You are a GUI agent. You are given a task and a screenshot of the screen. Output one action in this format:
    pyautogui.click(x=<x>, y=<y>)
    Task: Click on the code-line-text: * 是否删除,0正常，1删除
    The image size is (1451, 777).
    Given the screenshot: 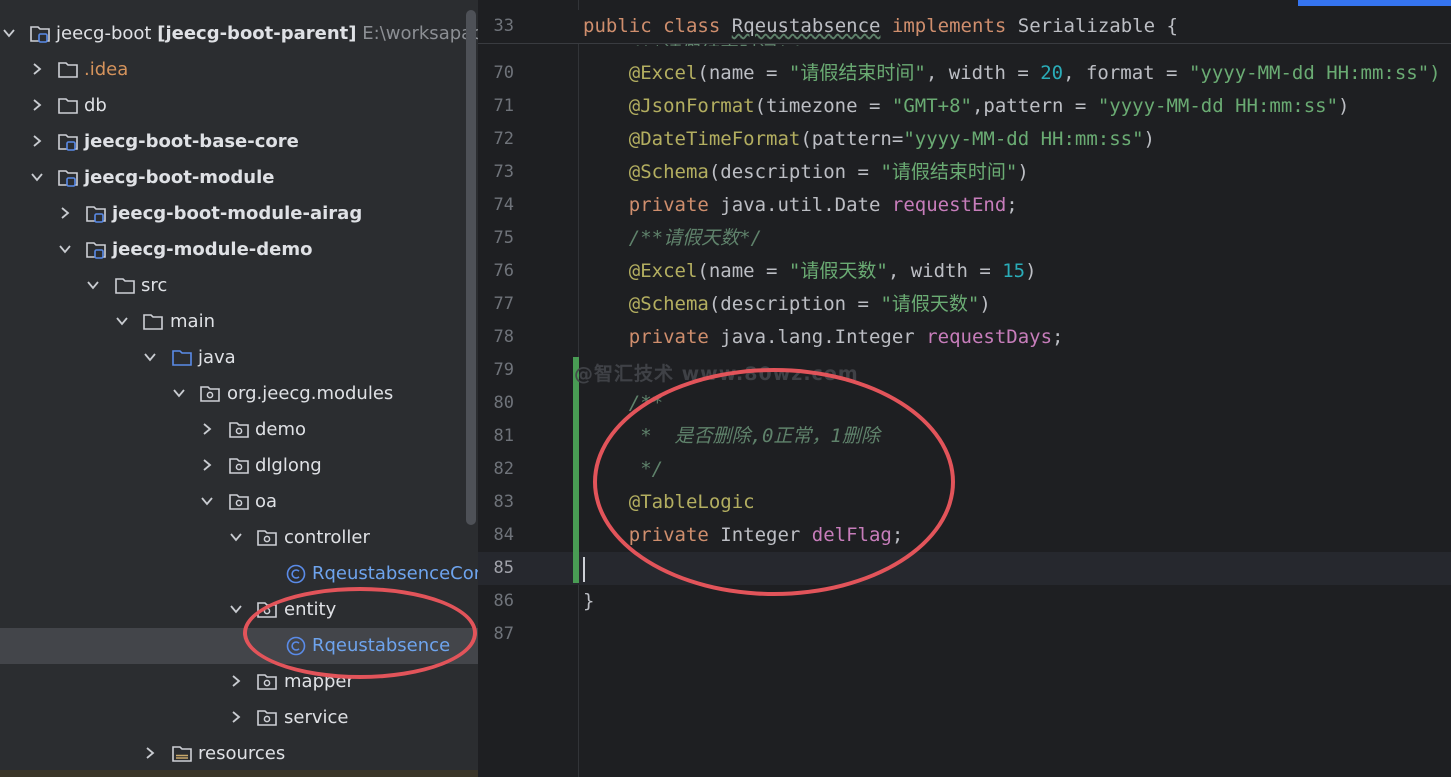 What is the action you would take?
    pyautogui.click(x=760, y=436)
    